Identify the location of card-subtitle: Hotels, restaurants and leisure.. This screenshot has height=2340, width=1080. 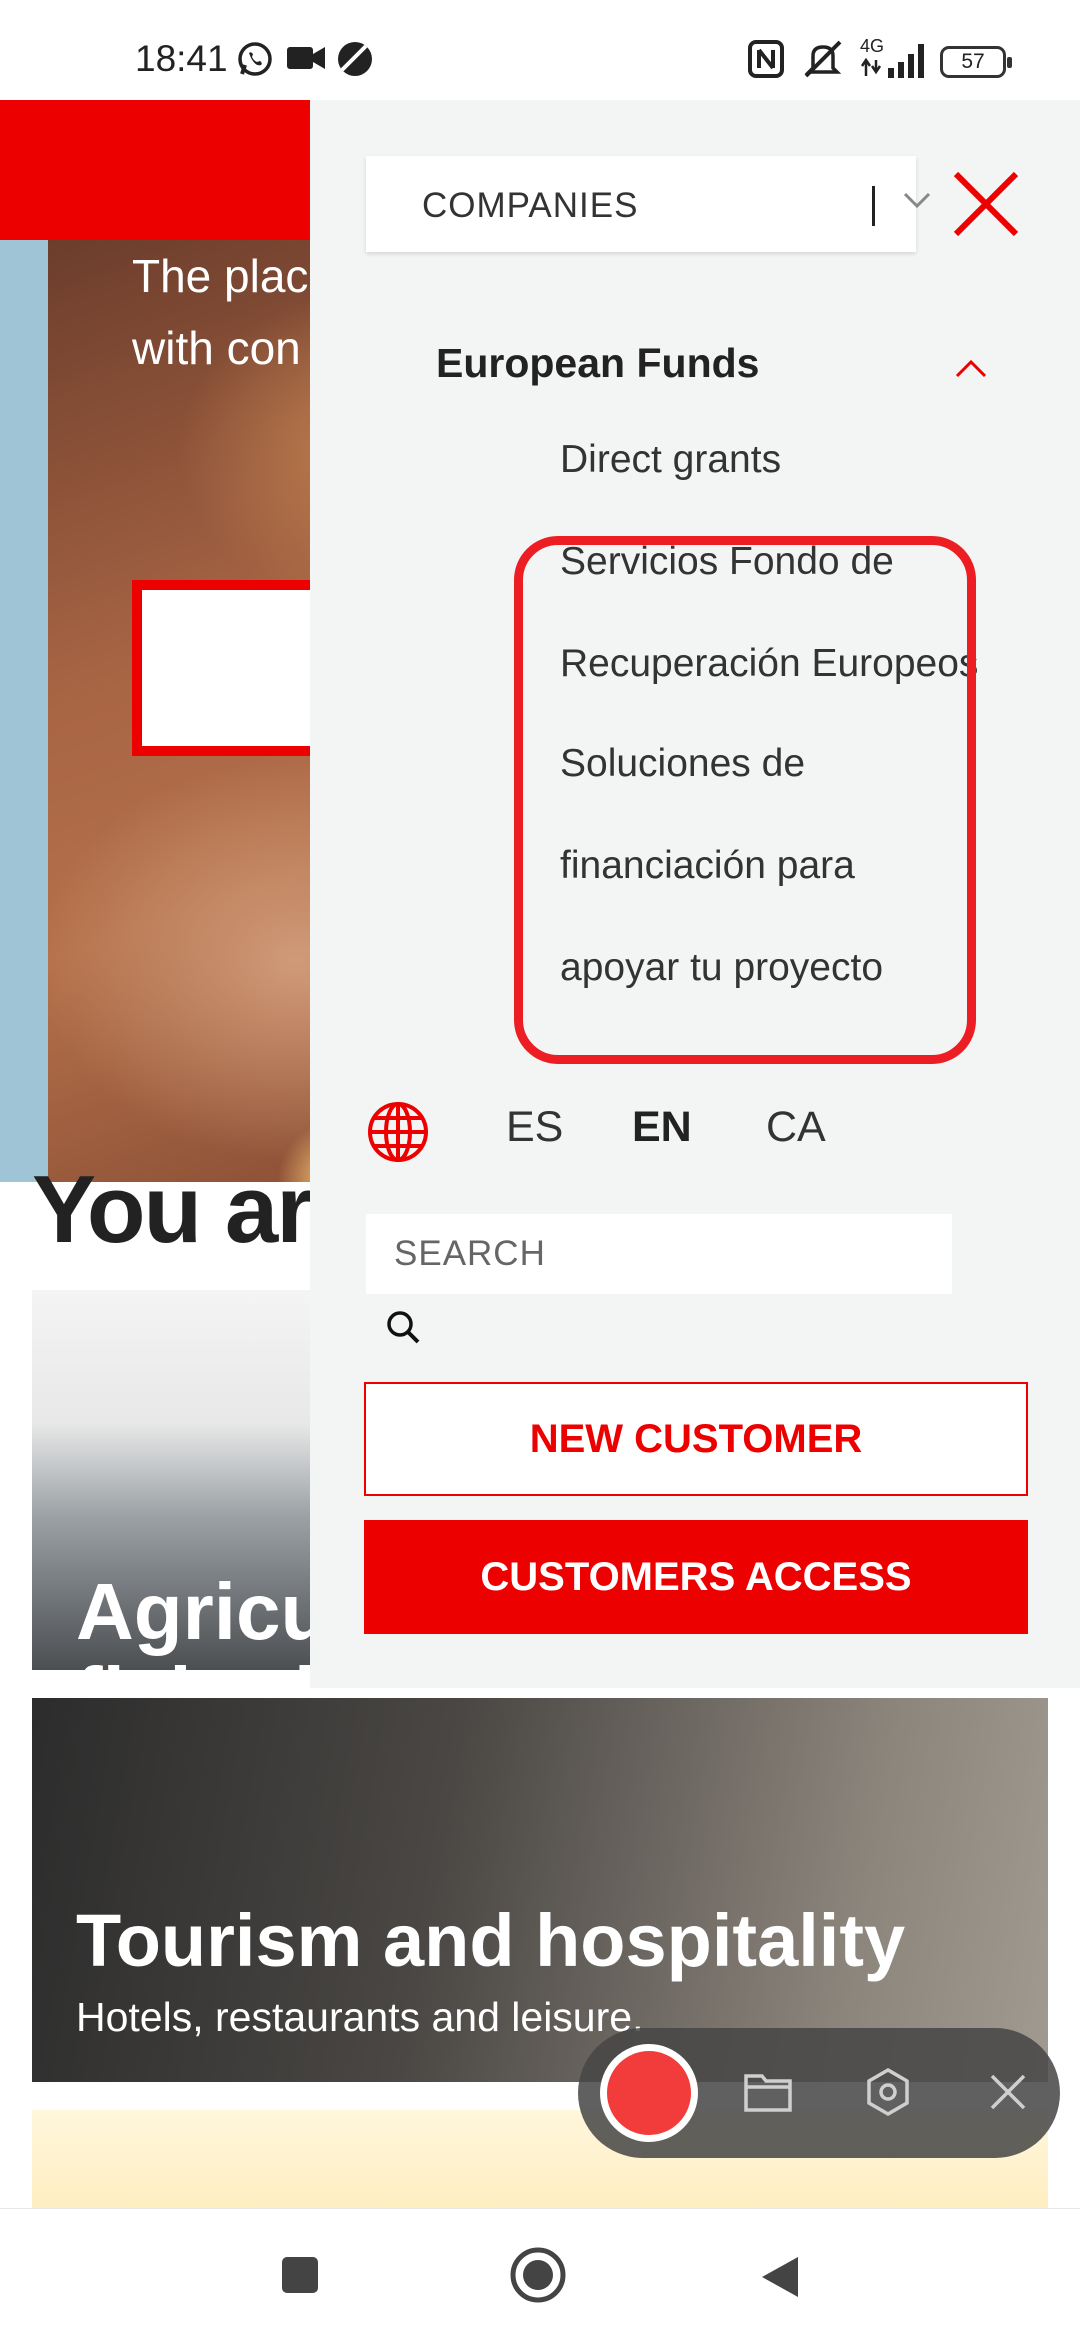
(360, 2017).